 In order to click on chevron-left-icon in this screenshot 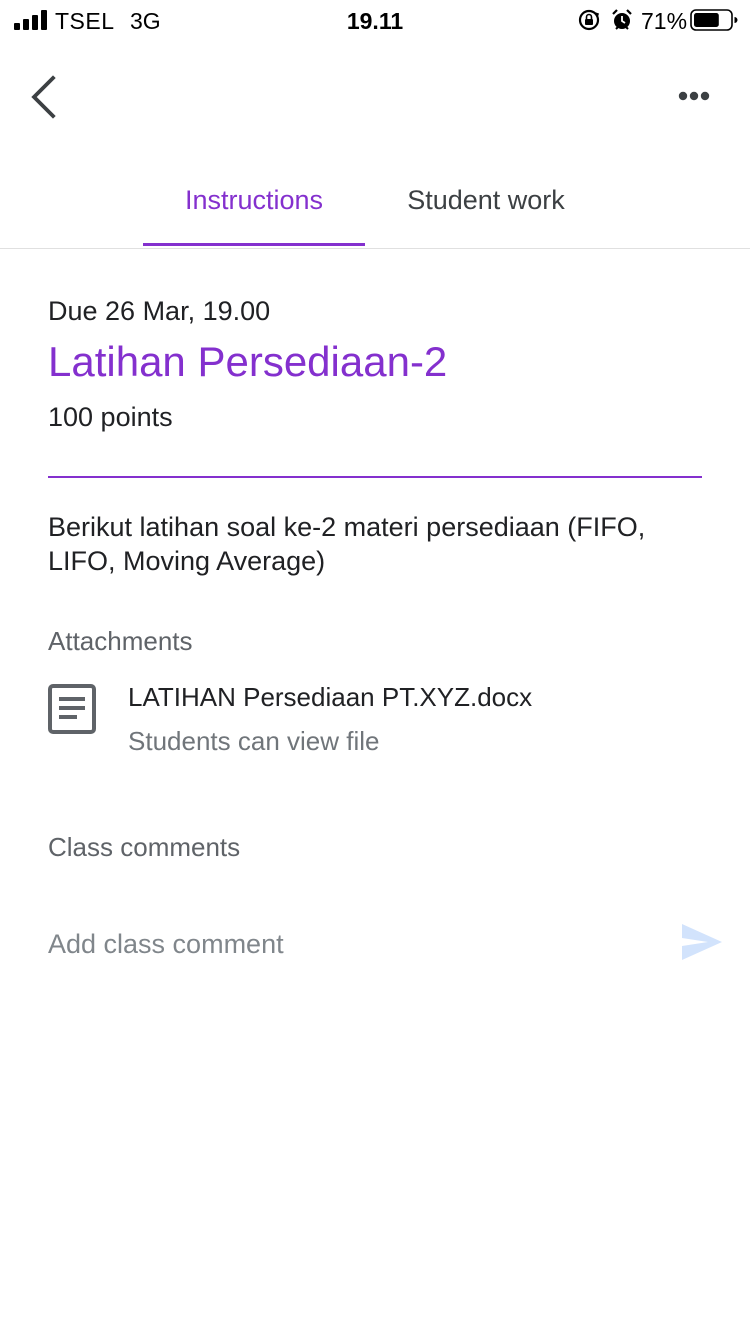, I will do `click(43, 97)`.